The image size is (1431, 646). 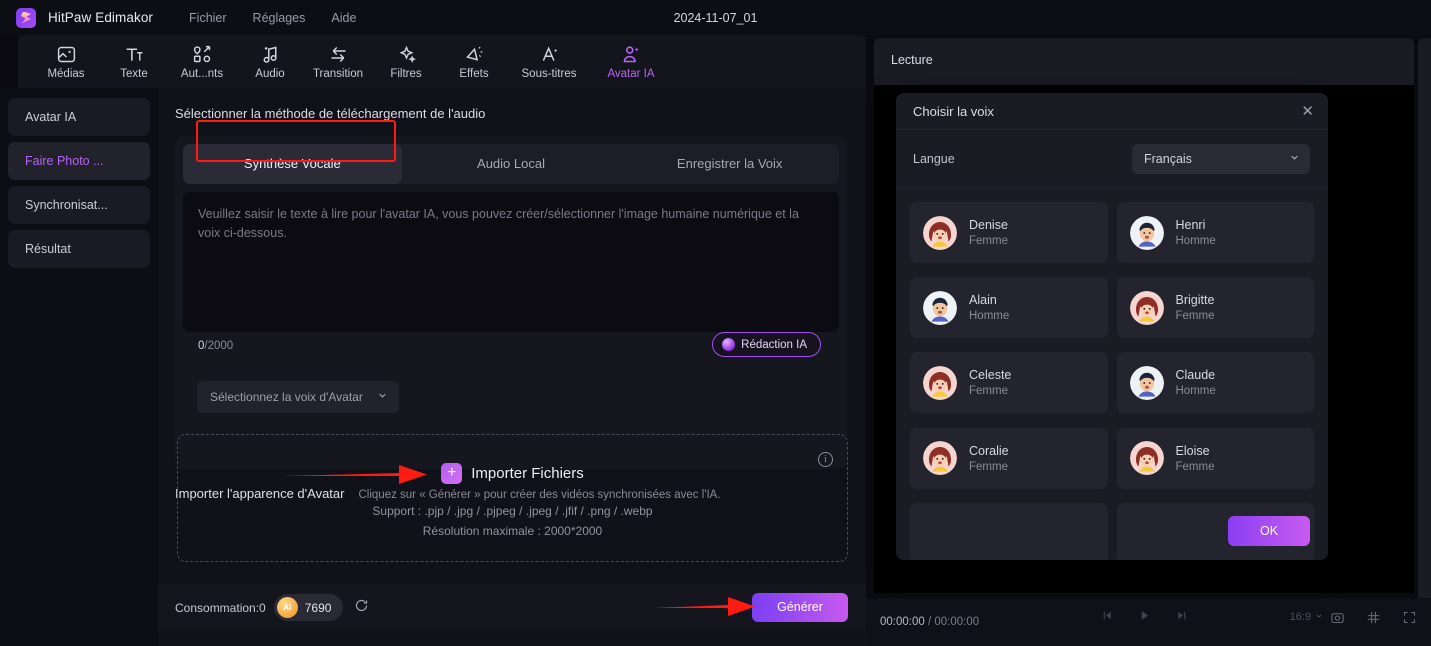 What do you see at coordinates (631, 73) in the screenshot?
I see `tool-label: Avatar IA` at bounding box center [631, 73].